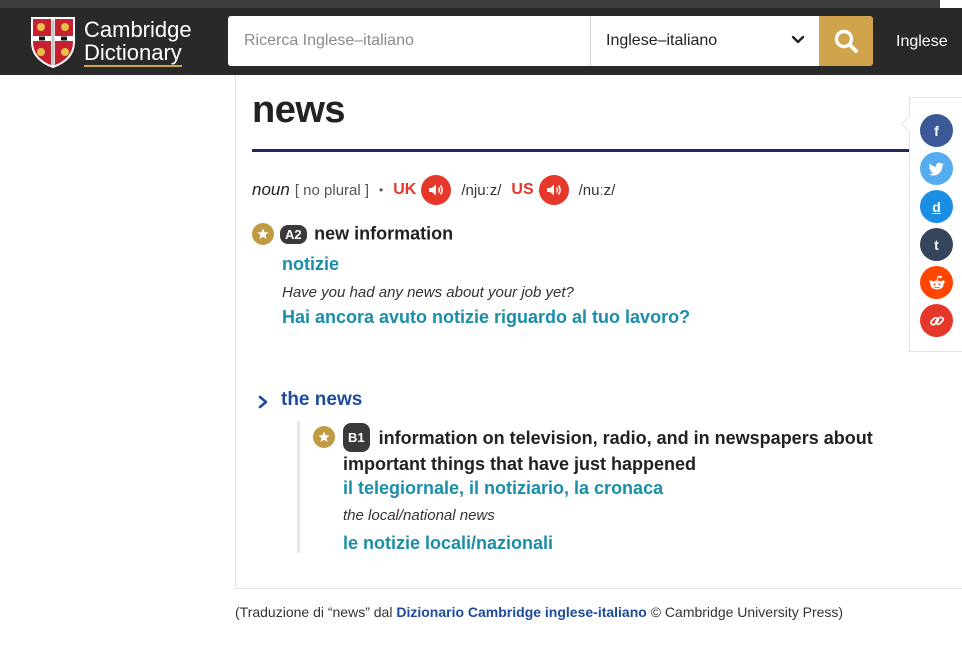 Image resolution: width=962 pixels, height=650 pixels. I want to click on link-icon, so click(936, 320).